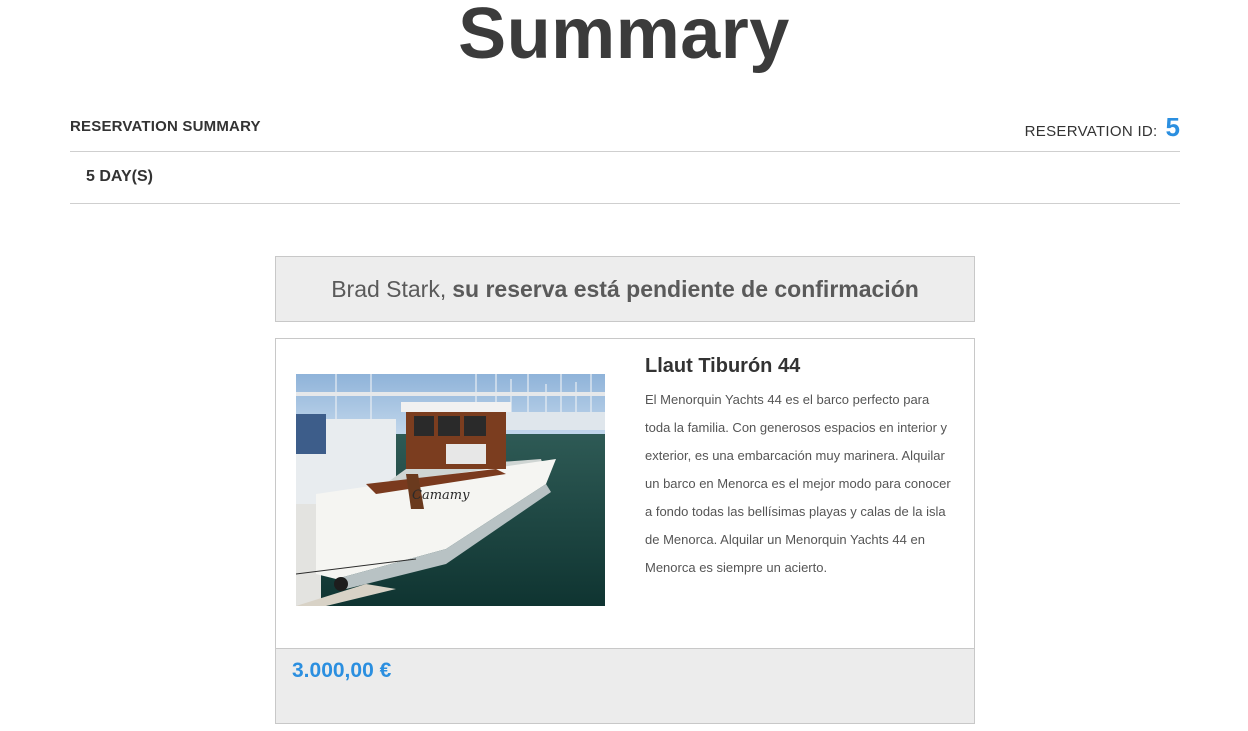 The image size is (1248, 731). I want to click on boat-hull-name: Camamy, so click(441, 495).